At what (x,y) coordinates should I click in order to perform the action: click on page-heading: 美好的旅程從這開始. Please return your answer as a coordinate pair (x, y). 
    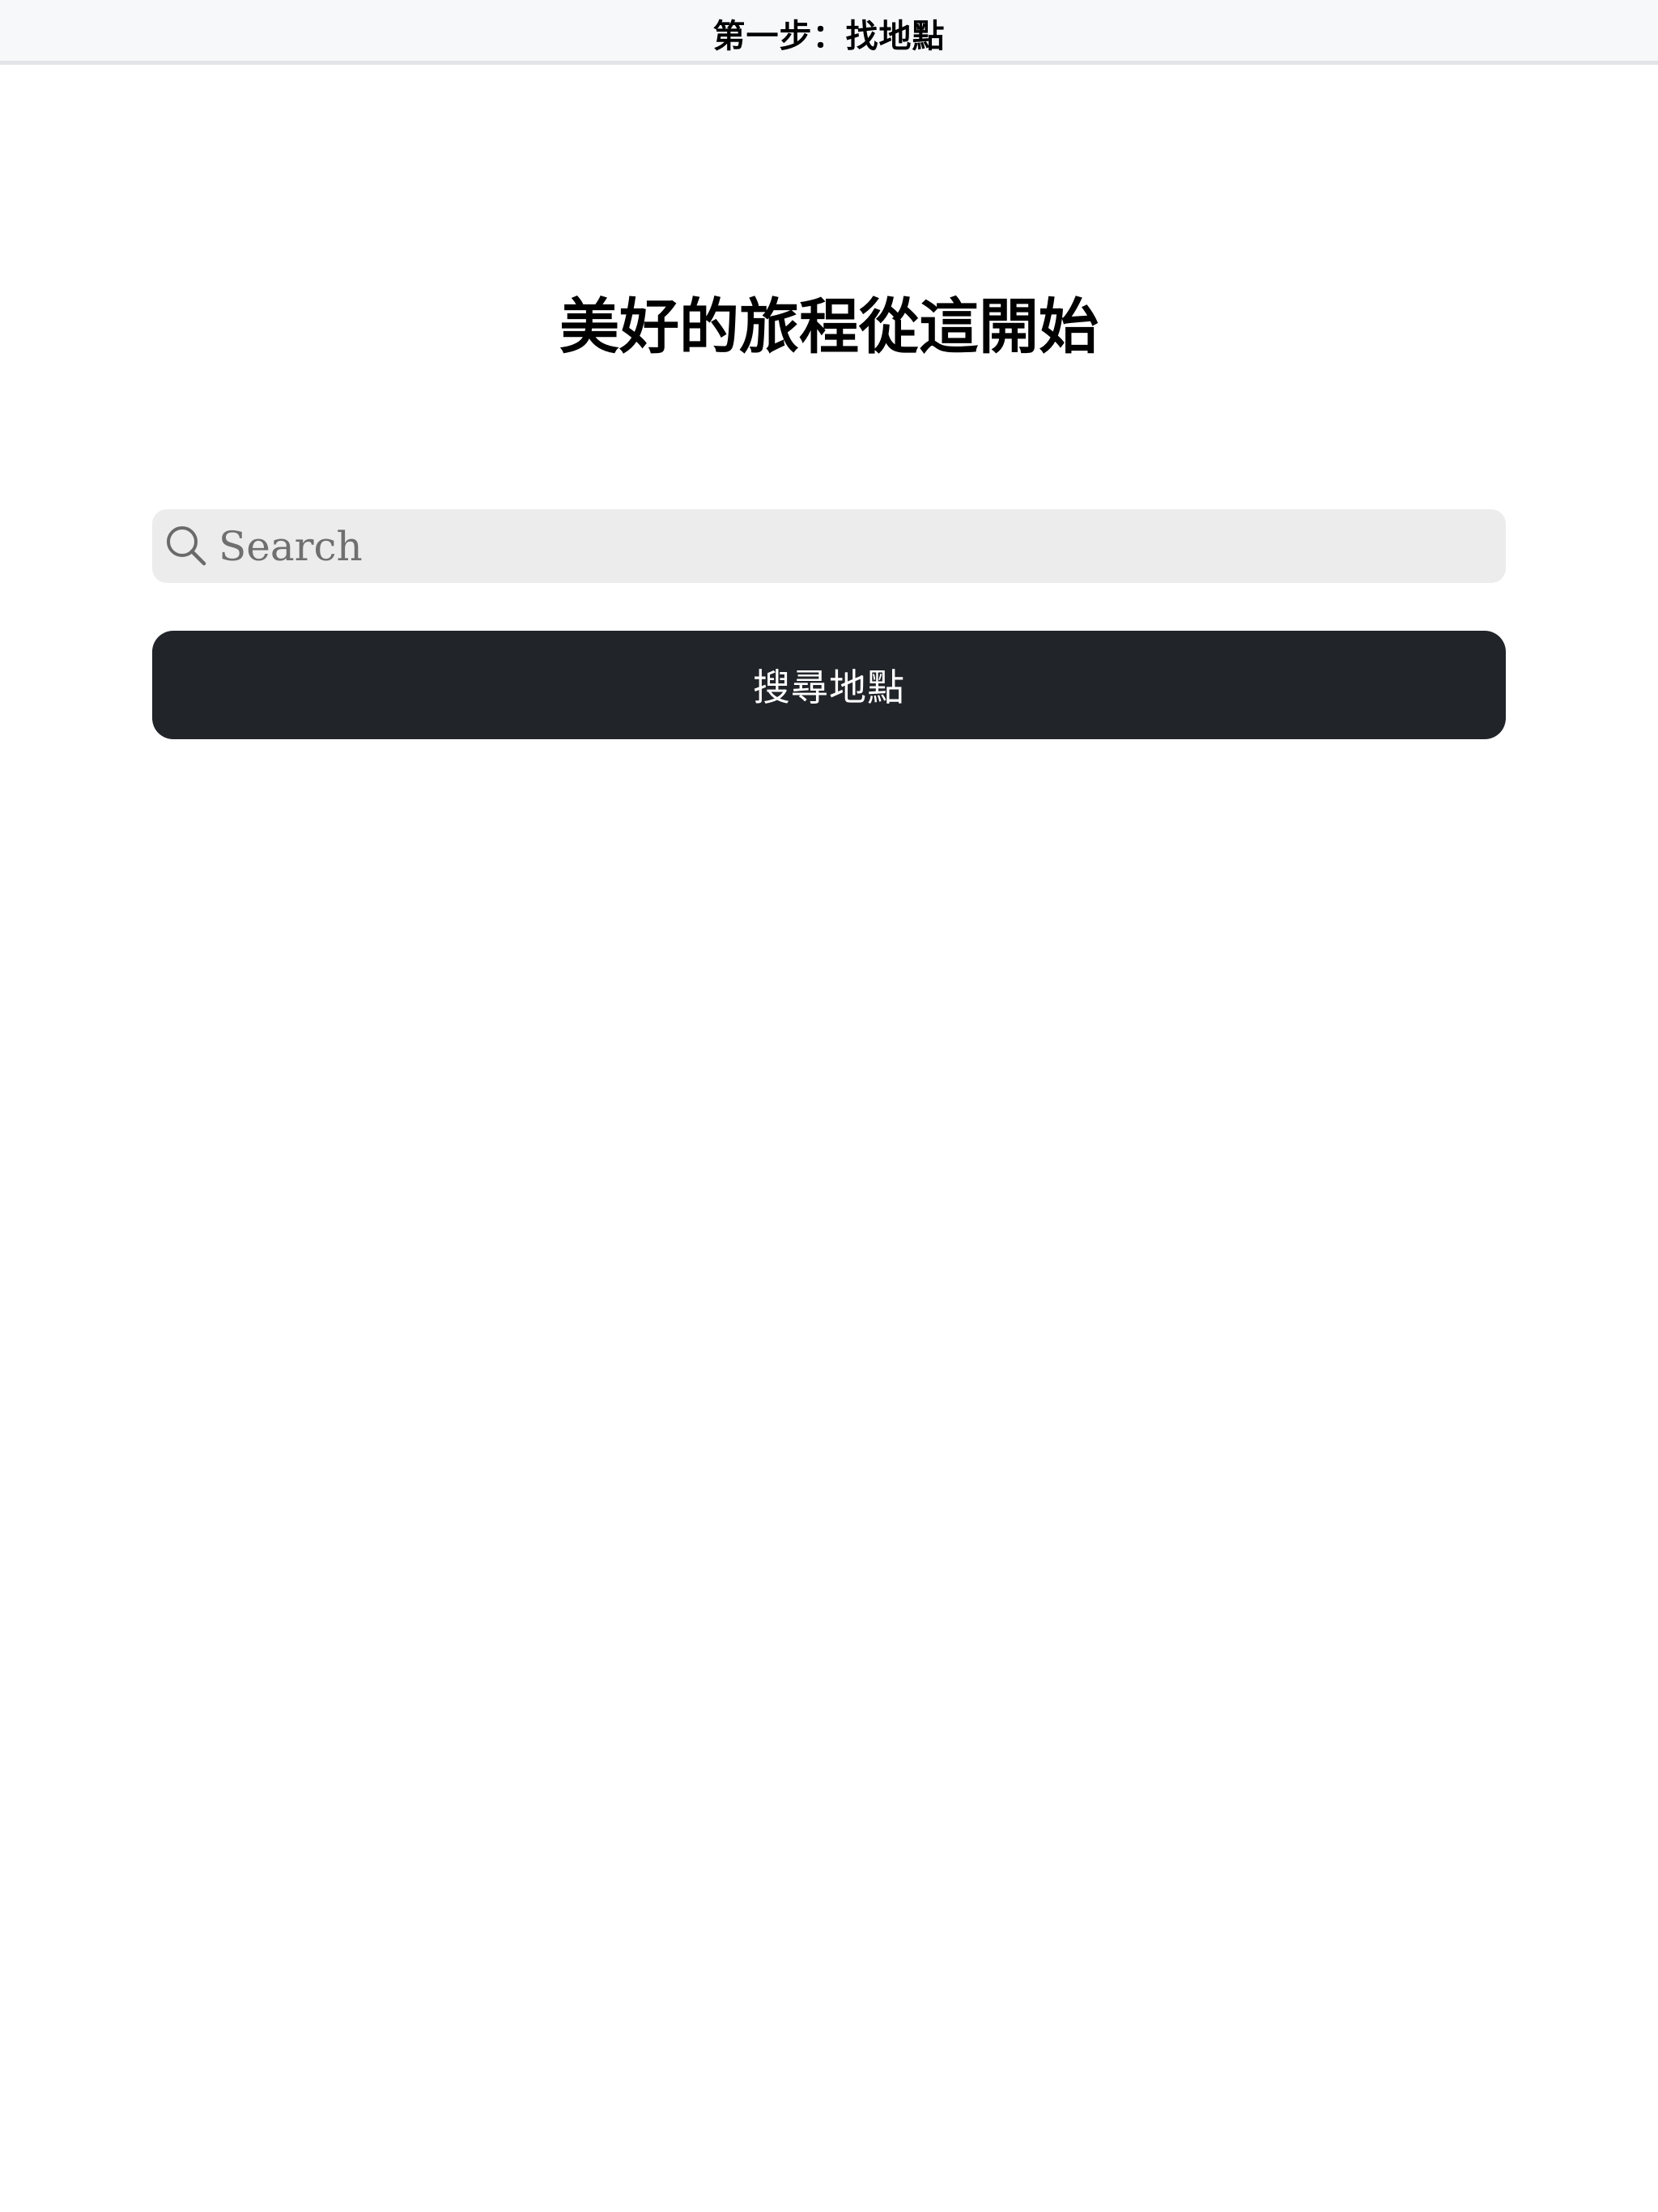
    Looking at the image, I should click on (829, 326).